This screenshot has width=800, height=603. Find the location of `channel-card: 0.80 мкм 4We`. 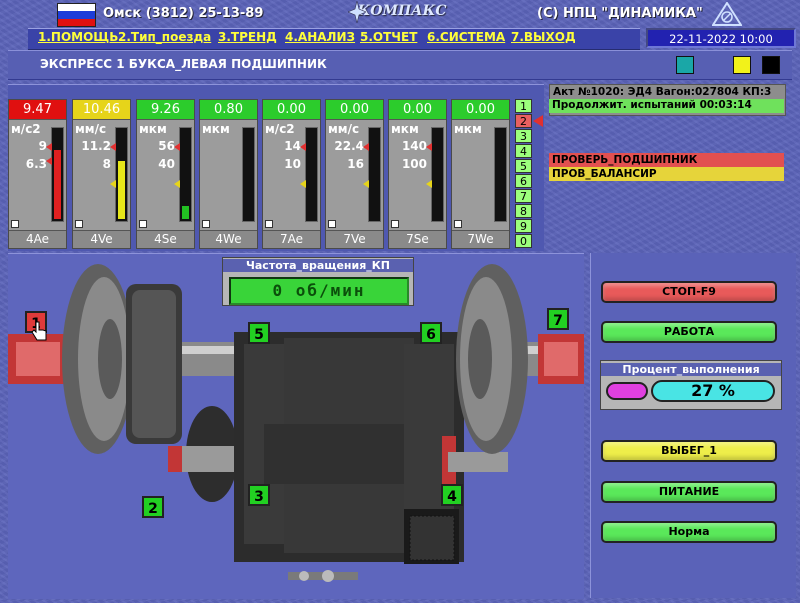

channel-card: 0.80 мкм 4We is located at coordinates (228, 174).